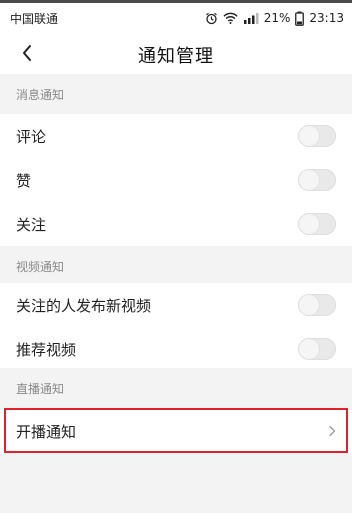 The width and height of the screenshot is (352, 513). I want to click on setting-row-live-start: 开播通知, so click(176, 431).